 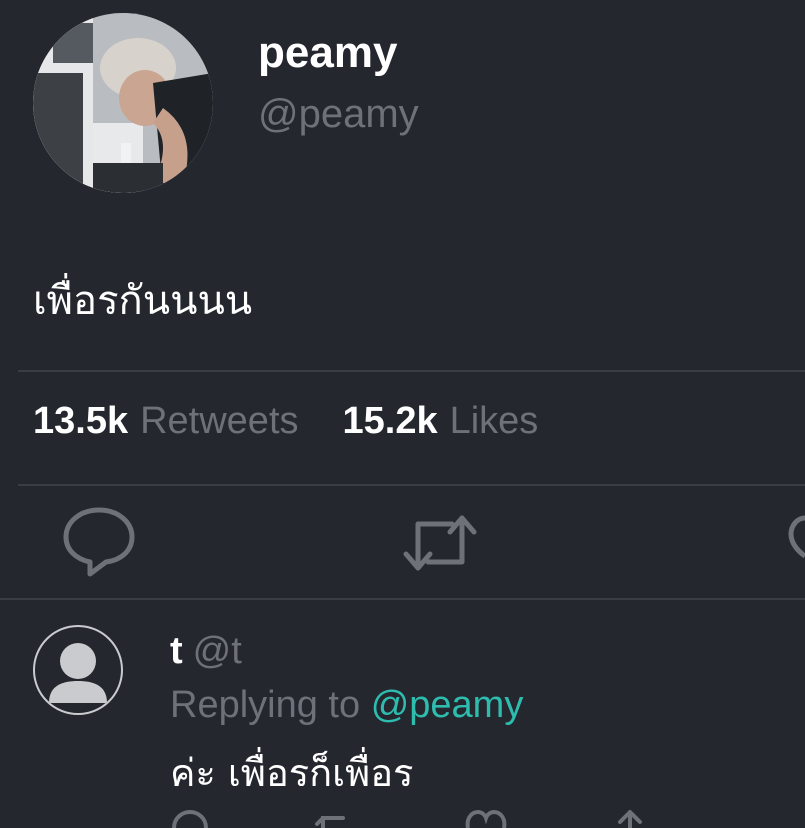 I want to click on reply-avatar, so click(x=78, y=670).